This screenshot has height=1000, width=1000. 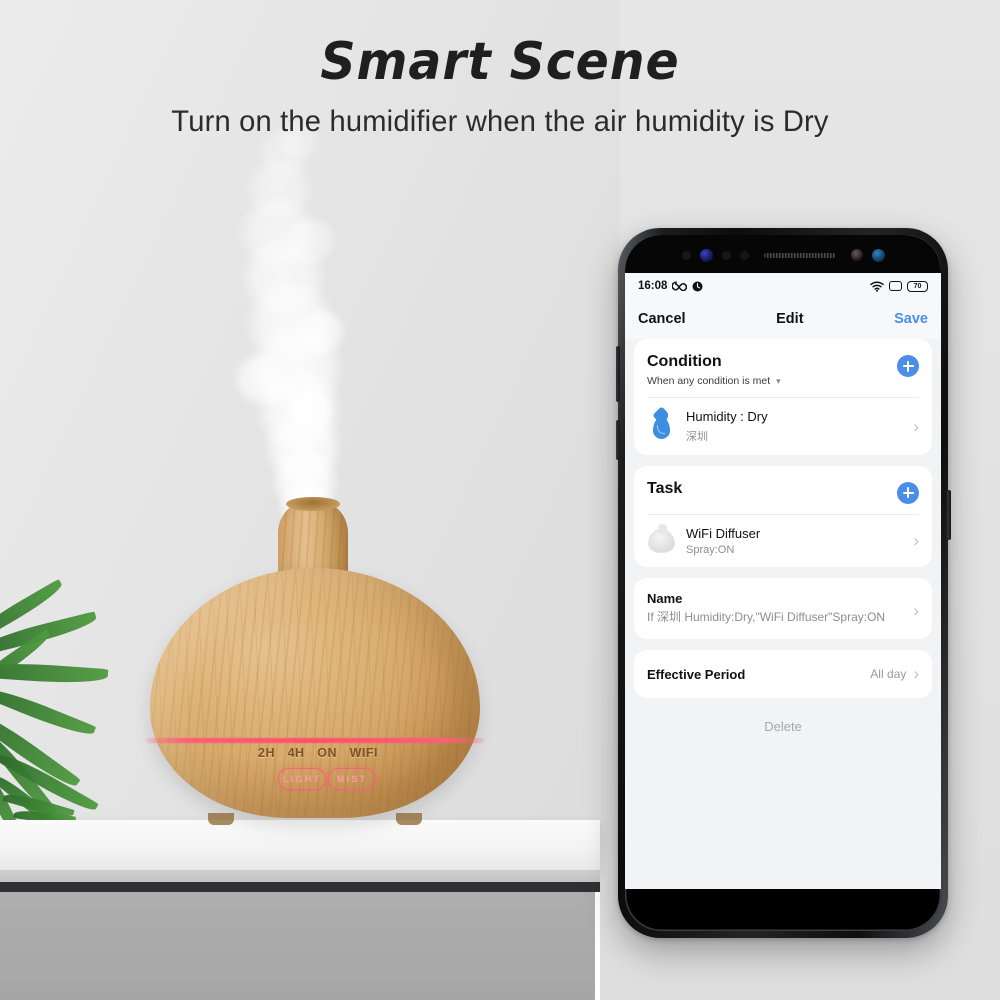 What do you see at coordinates (948, 515) in the screenshot?
I see `power-button` at bounding box center [948, 515].